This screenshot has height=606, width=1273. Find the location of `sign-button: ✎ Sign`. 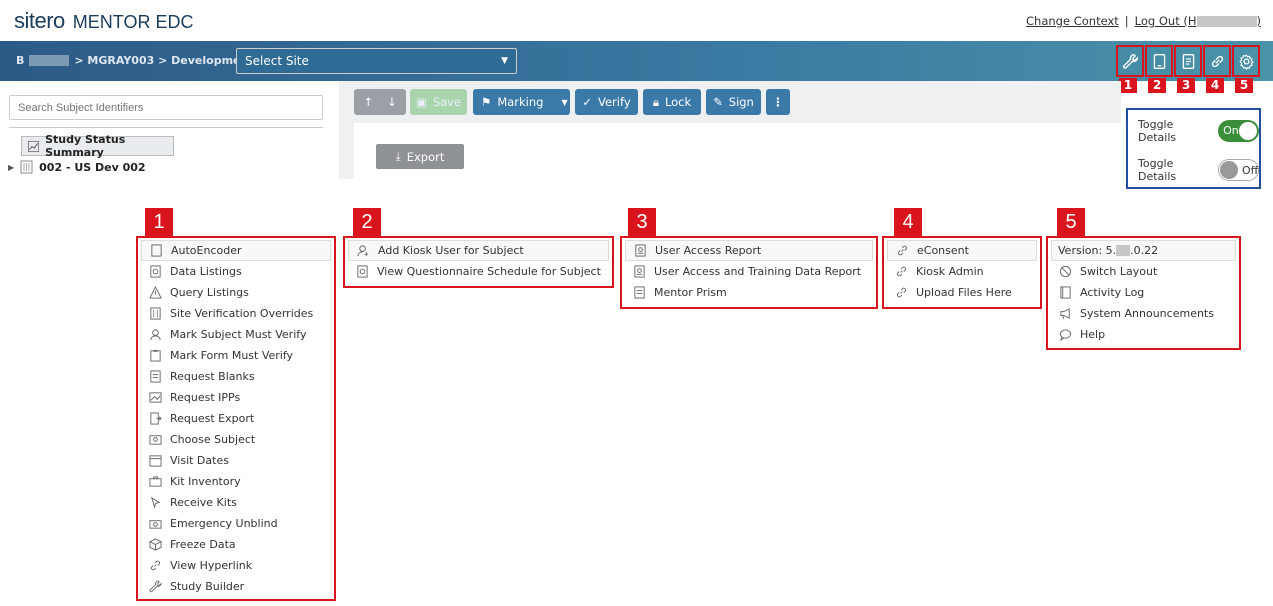

sign-button: ✎ Sign is located at coordinates (733, 102).